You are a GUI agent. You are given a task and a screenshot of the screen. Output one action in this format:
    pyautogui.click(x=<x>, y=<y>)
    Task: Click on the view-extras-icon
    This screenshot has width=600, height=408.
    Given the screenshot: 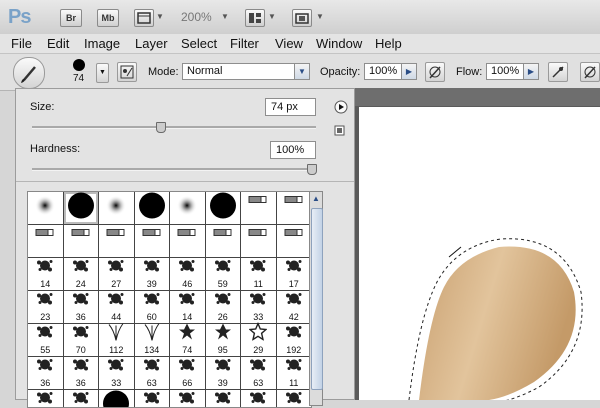 What is the action you would take?
    pyautogui.click(x=144, y=18)
    